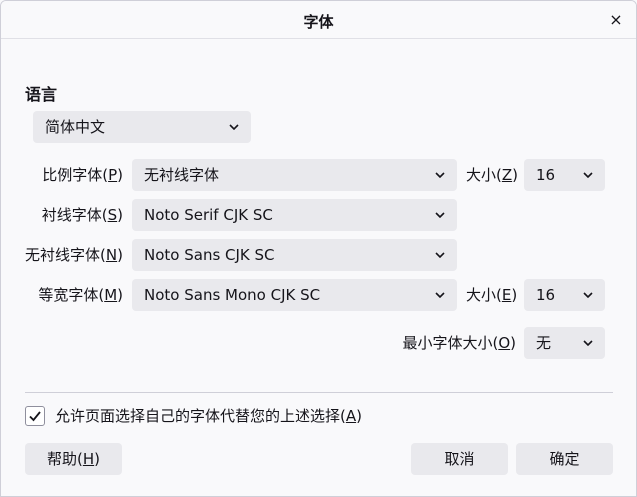 Image resolution: width=637 pixels, height=497 pixels. Describe the element at coordinates (544, 343) in the screenshot. I see `min-font-size-value: 无` at that location.